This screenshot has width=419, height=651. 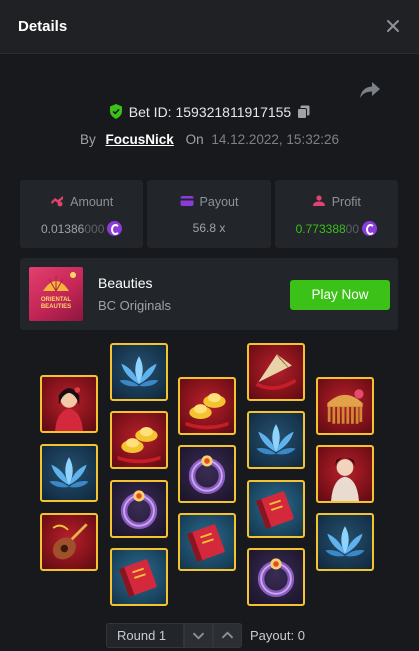 What do you see at coordinates (82, 214) in the screenshot?
I see `amount-card: Amount 0.01386000` at bounding box center [82, 214].